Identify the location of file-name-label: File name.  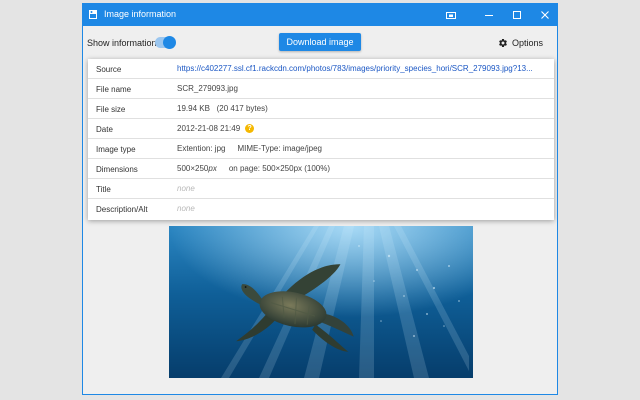
(114, 89).